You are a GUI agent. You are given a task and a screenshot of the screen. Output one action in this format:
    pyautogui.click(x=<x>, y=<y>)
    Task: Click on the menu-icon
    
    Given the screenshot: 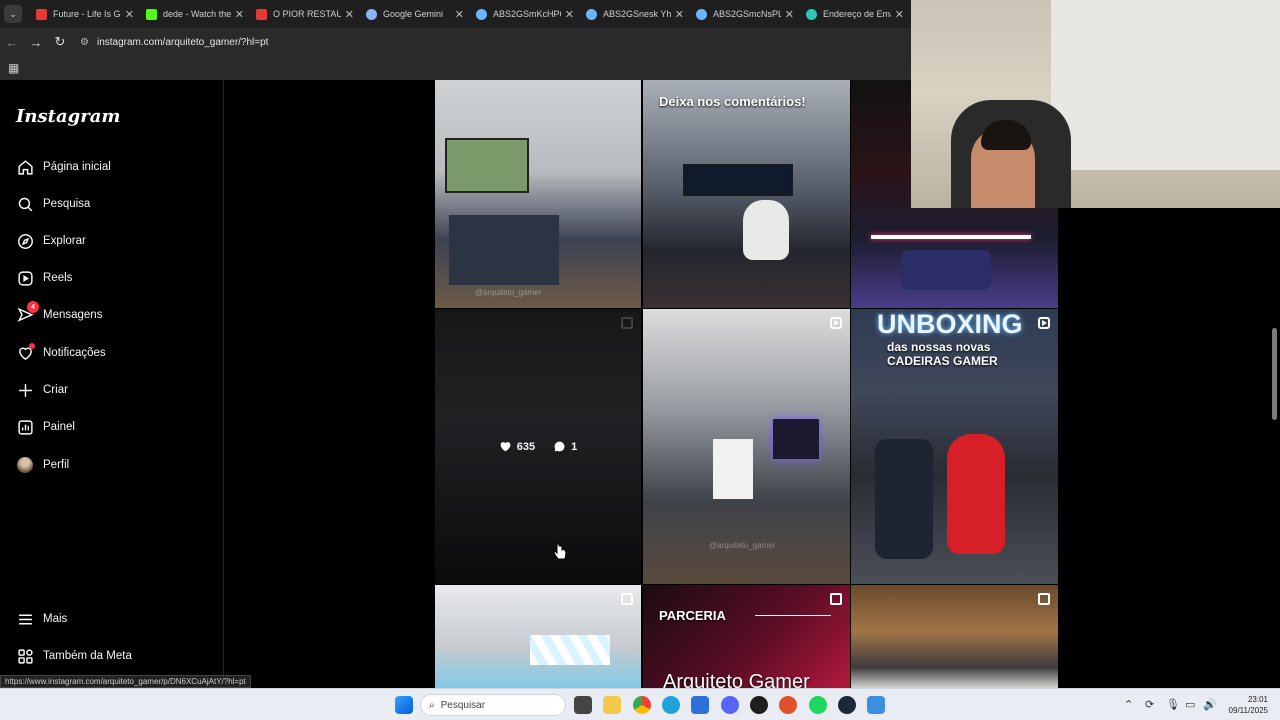 What is the action you would take?
    pyautogui.click(x=25, y=619)
    